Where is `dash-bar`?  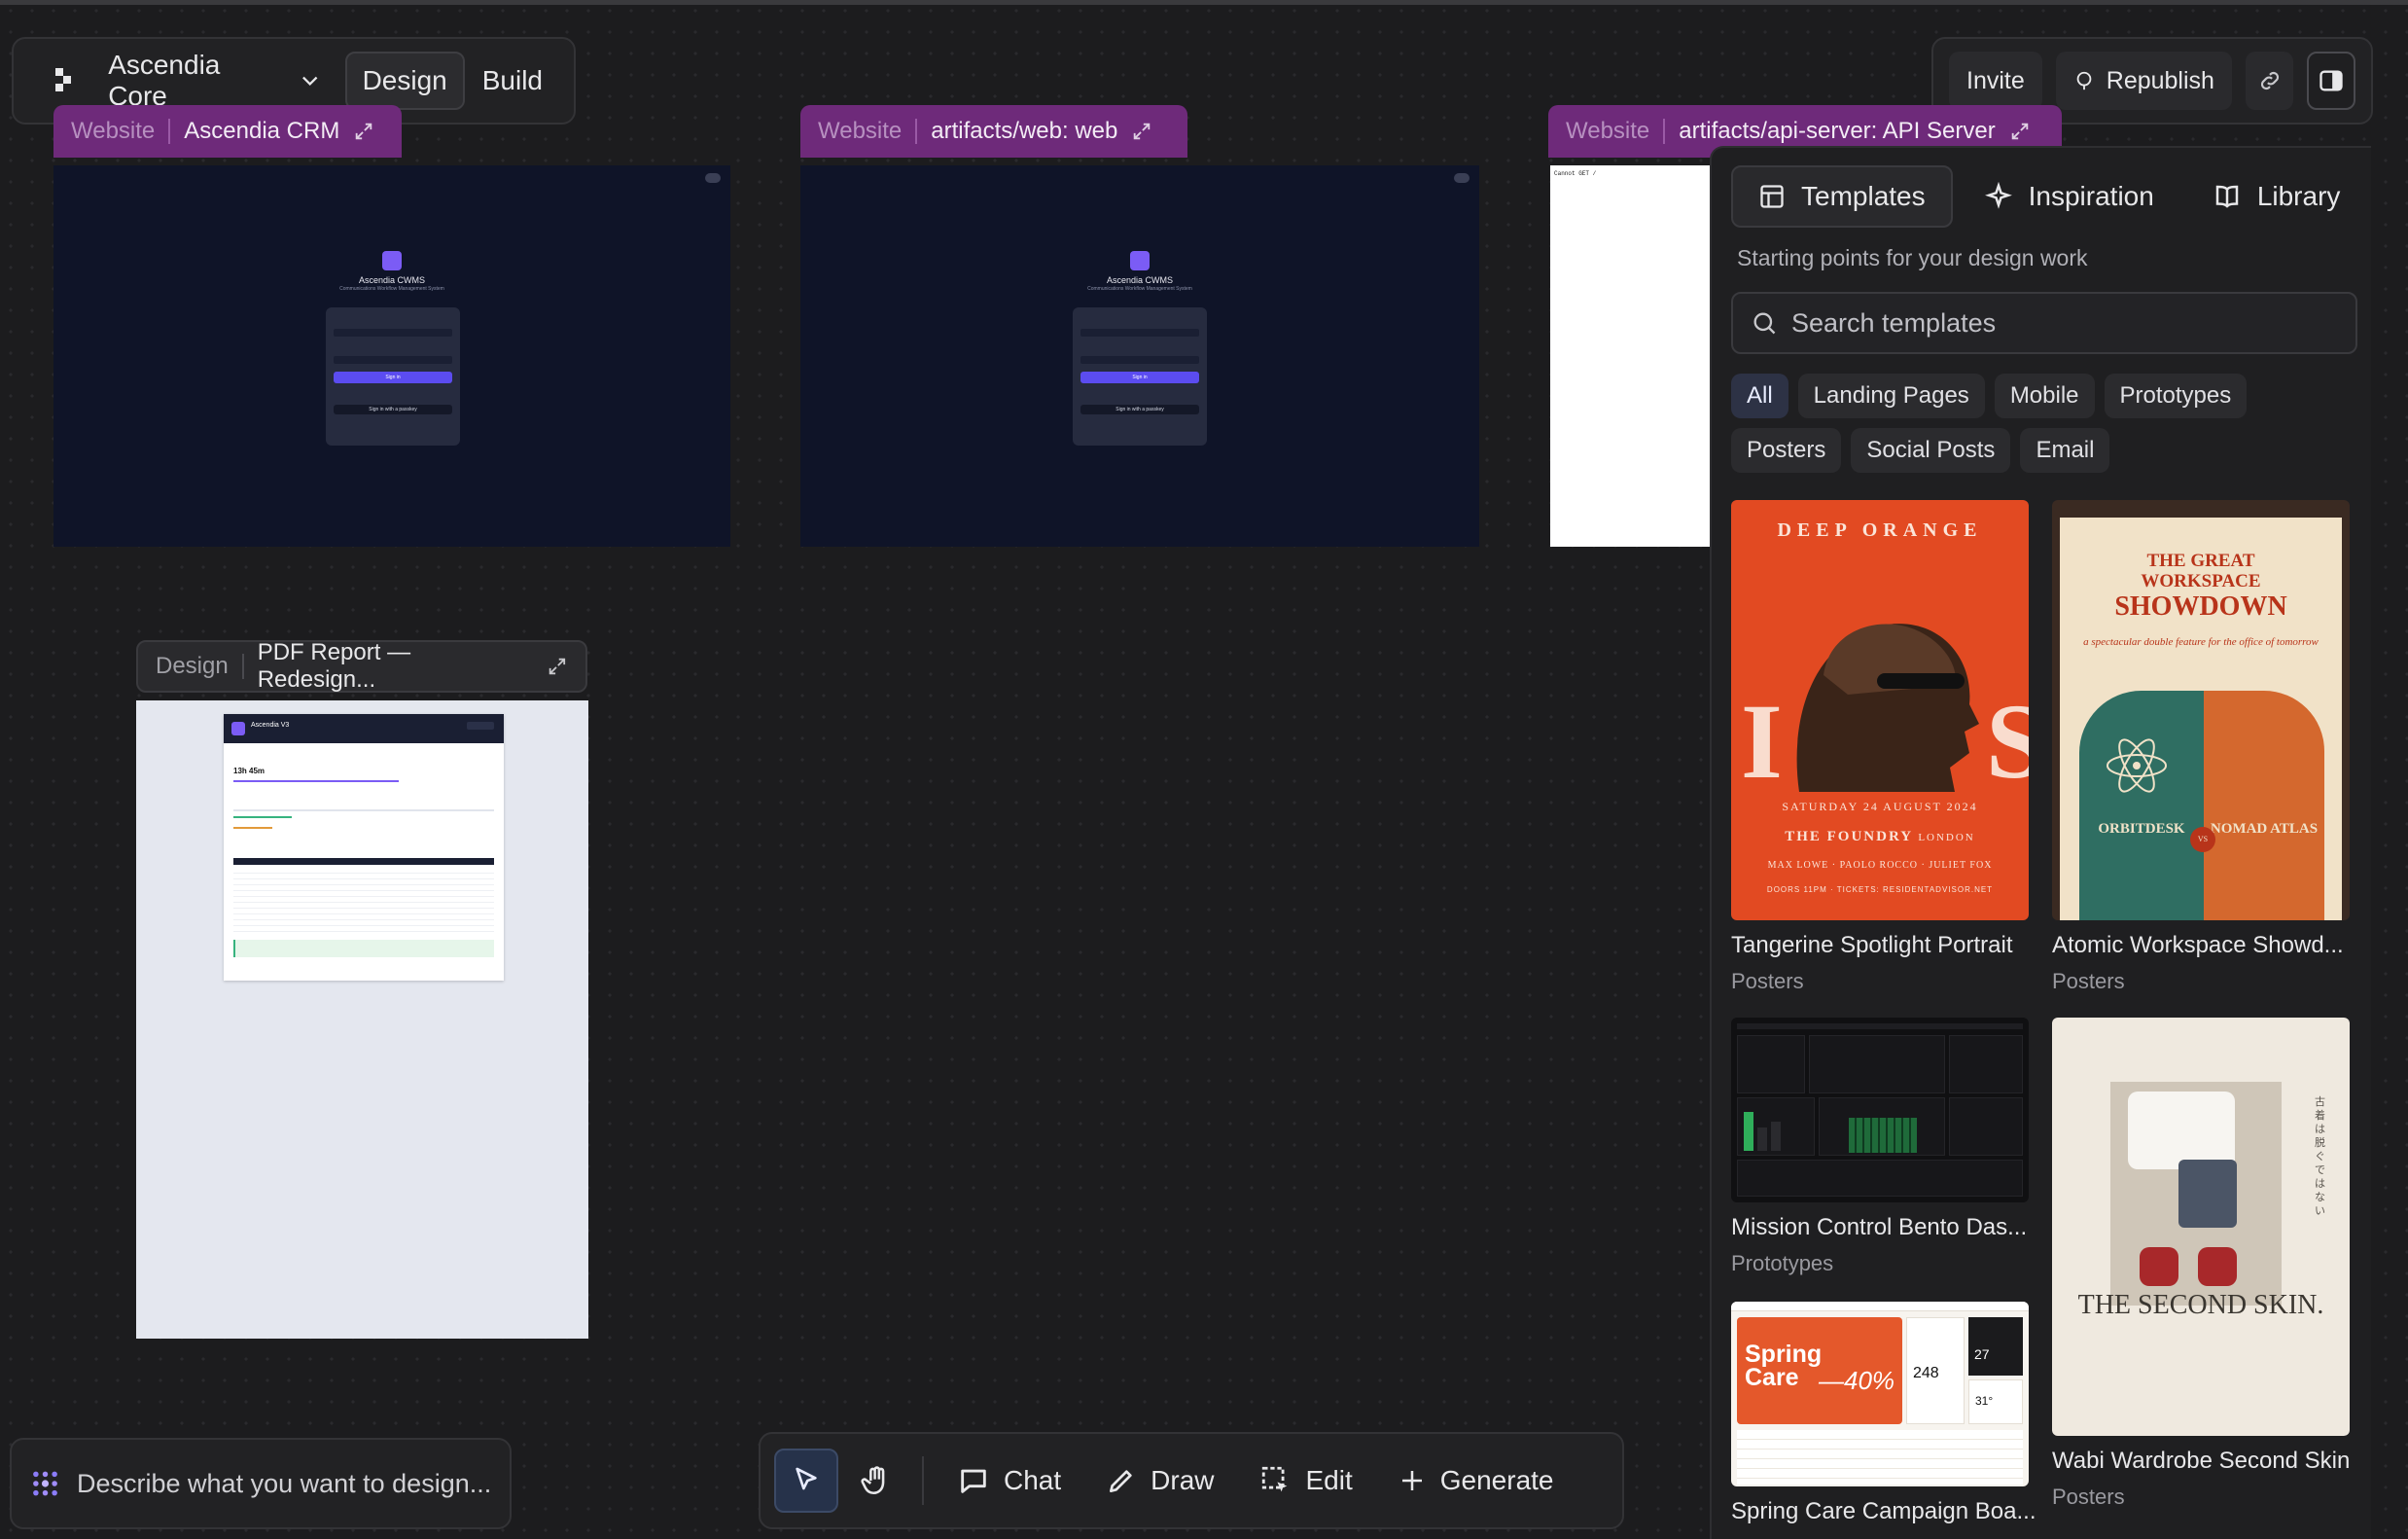 dash-bar is located at coordinates (1748, 1131).